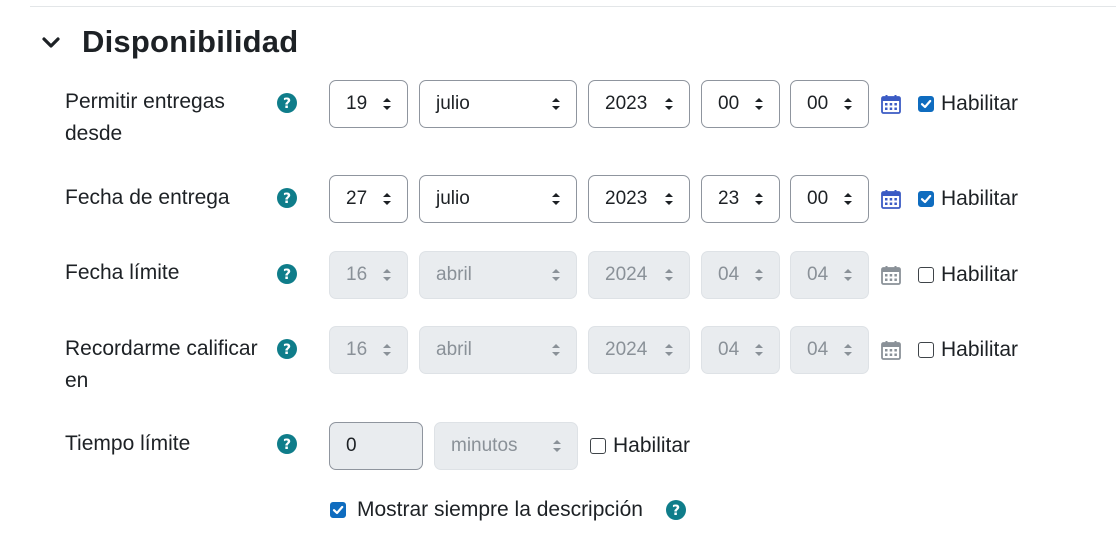 The height and width of the screenshot is (552, 1116). I want to click on hour-select: 23, so click(740, 199).